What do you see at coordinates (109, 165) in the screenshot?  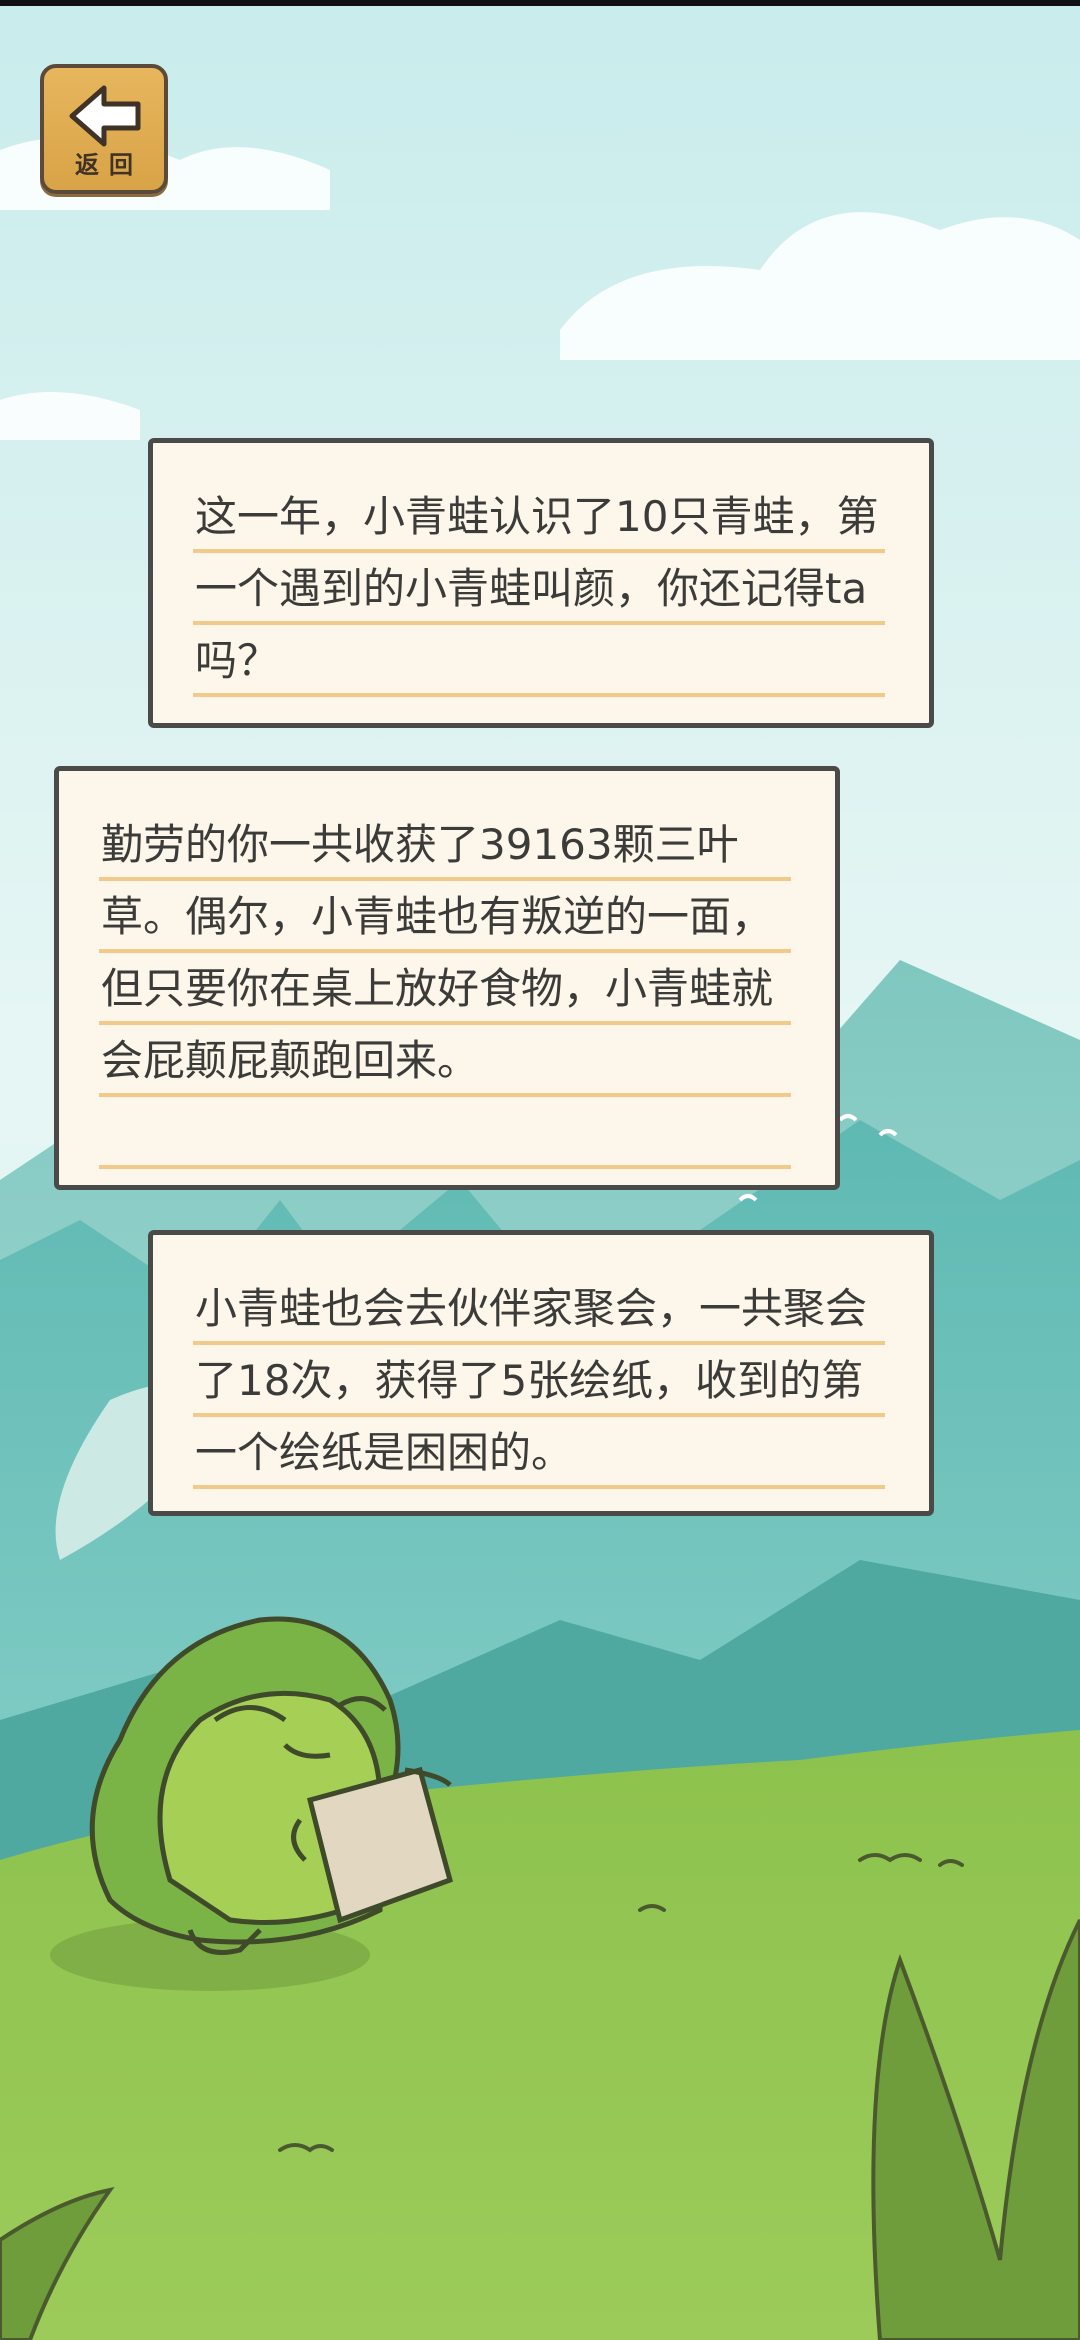 I see `back-button-label: 返回` at bounding box center [109, 165].